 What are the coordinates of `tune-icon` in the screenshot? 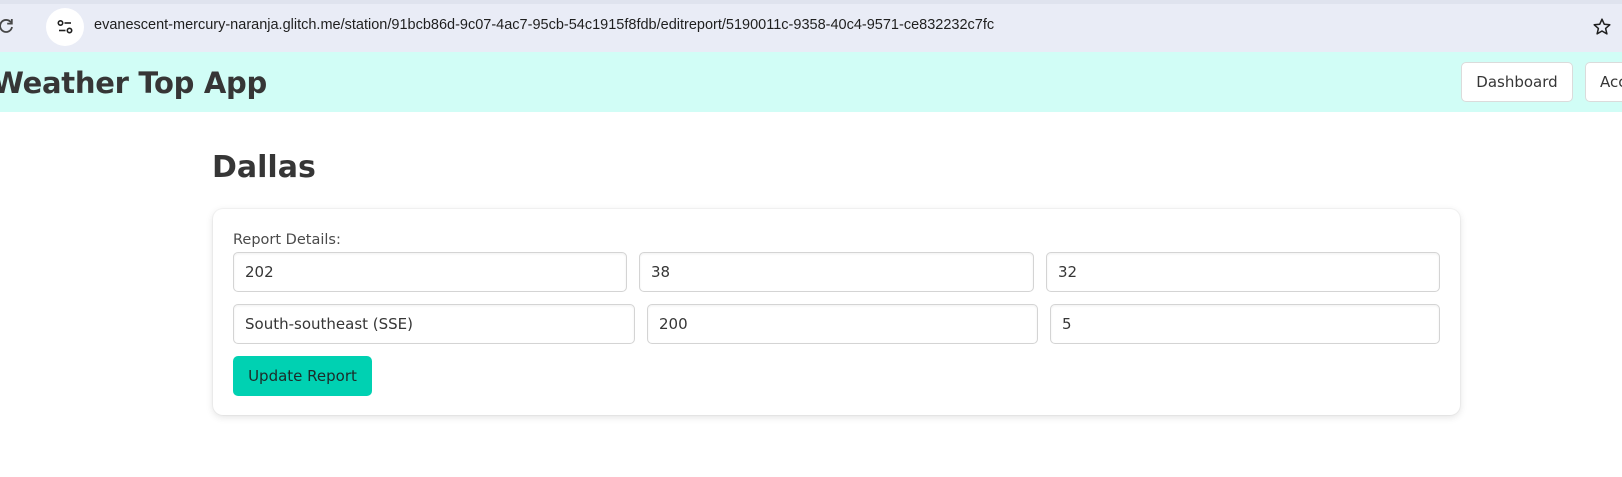 It's located at (65, 26).